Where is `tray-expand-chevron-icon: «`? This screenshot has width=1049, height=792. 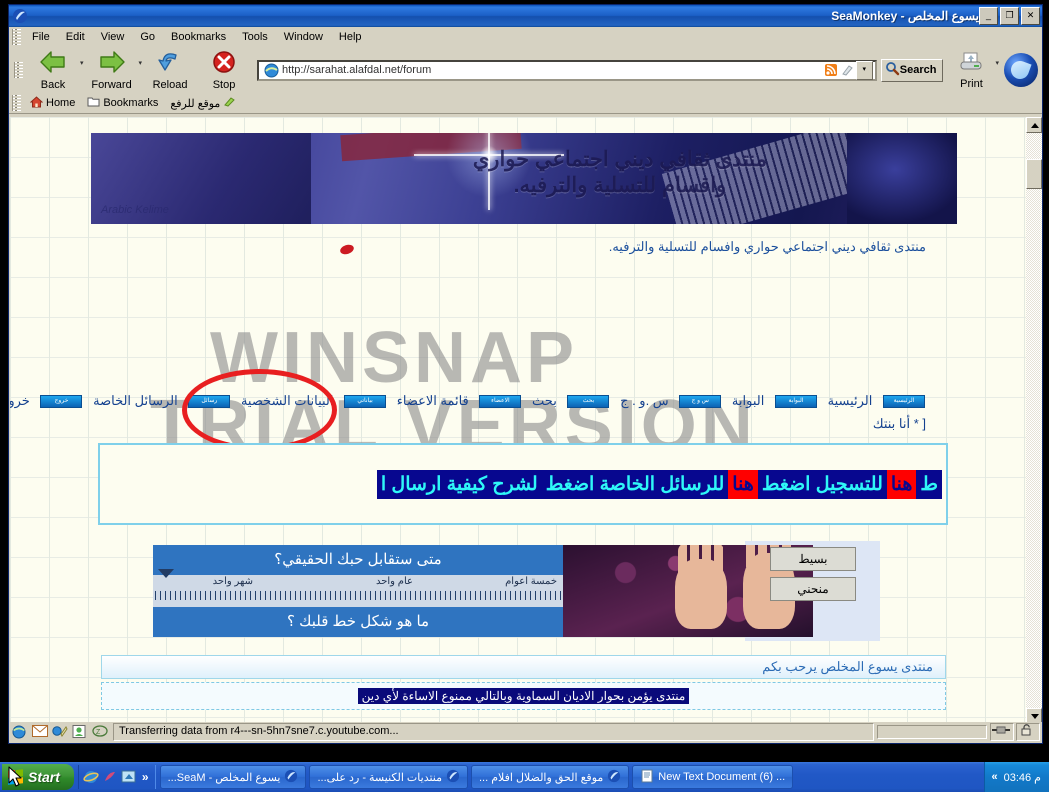
tray-expand-chevron-icon: « is located at coordinates (994, 777).